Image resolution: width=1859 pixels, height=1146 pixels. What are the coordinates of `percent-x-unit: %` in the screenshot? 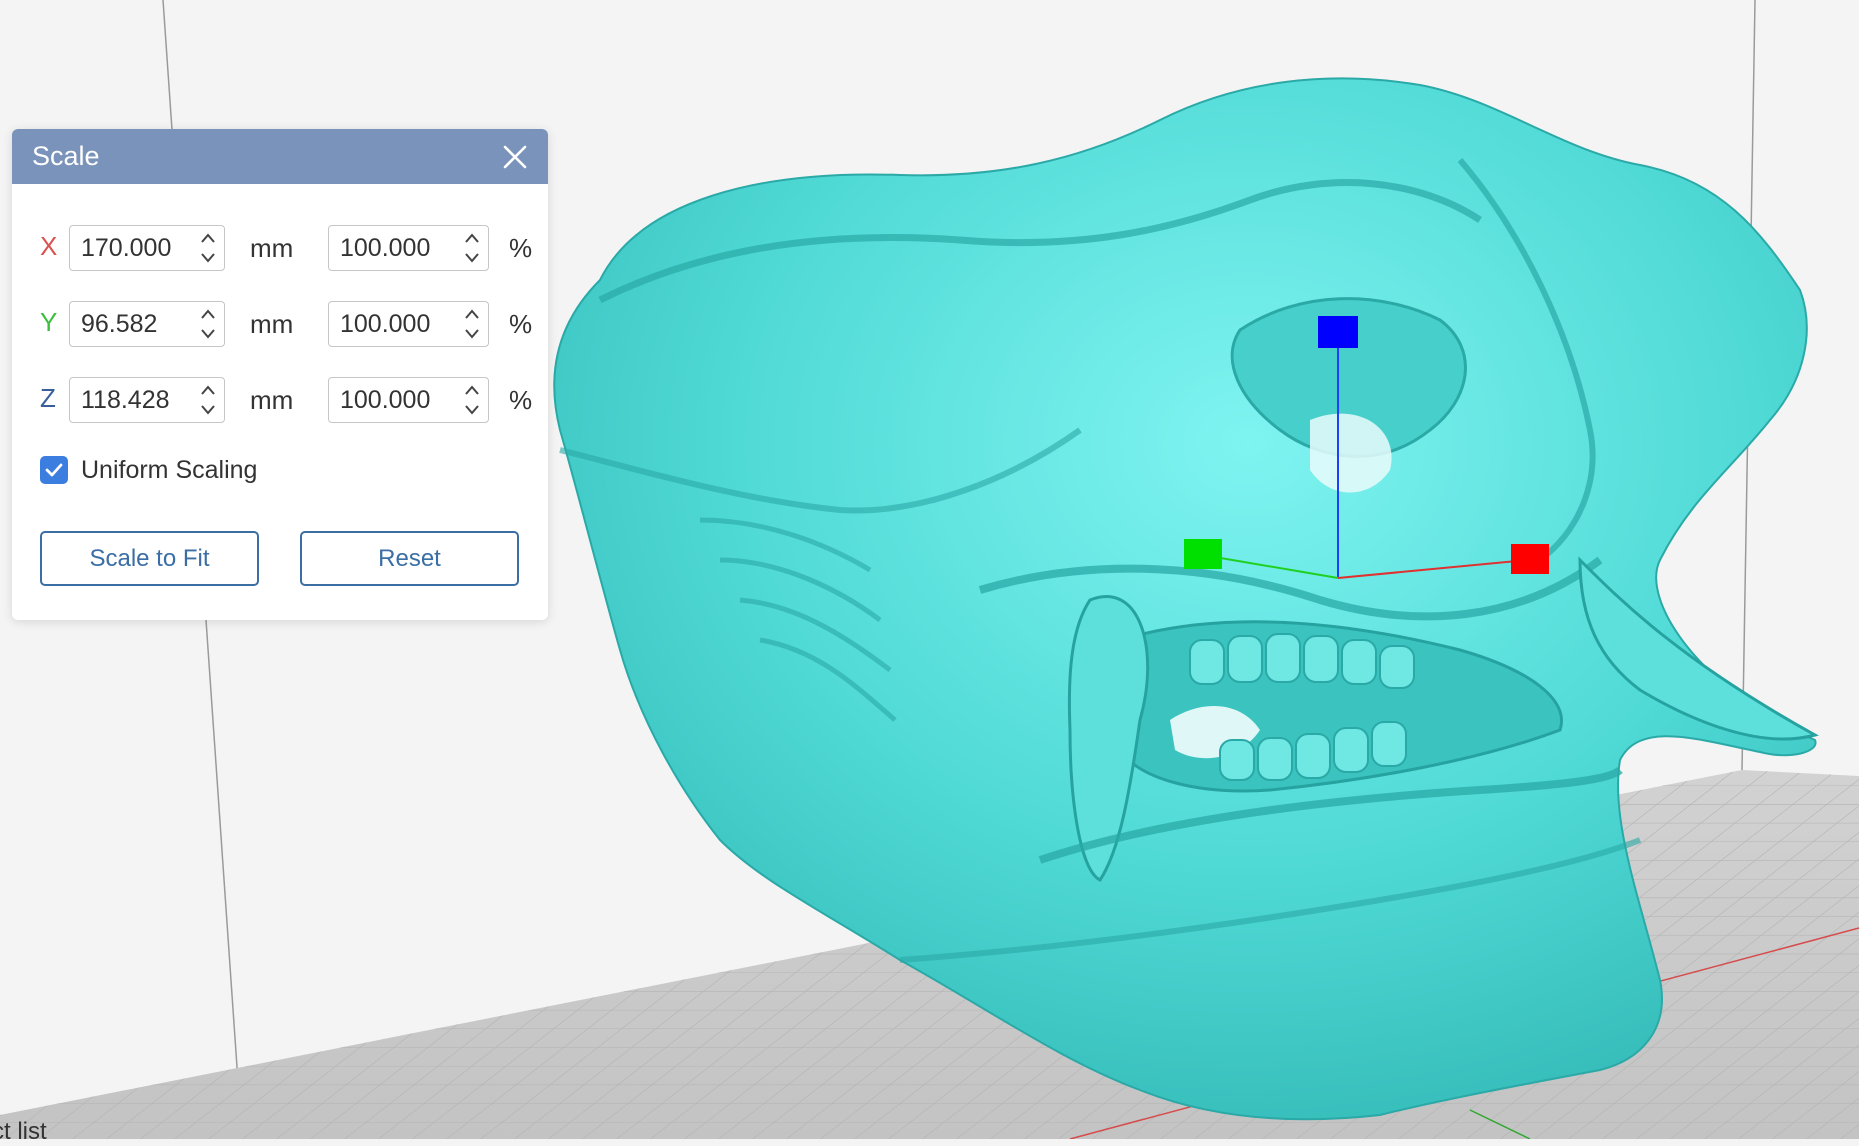 It's located at (521, 248).